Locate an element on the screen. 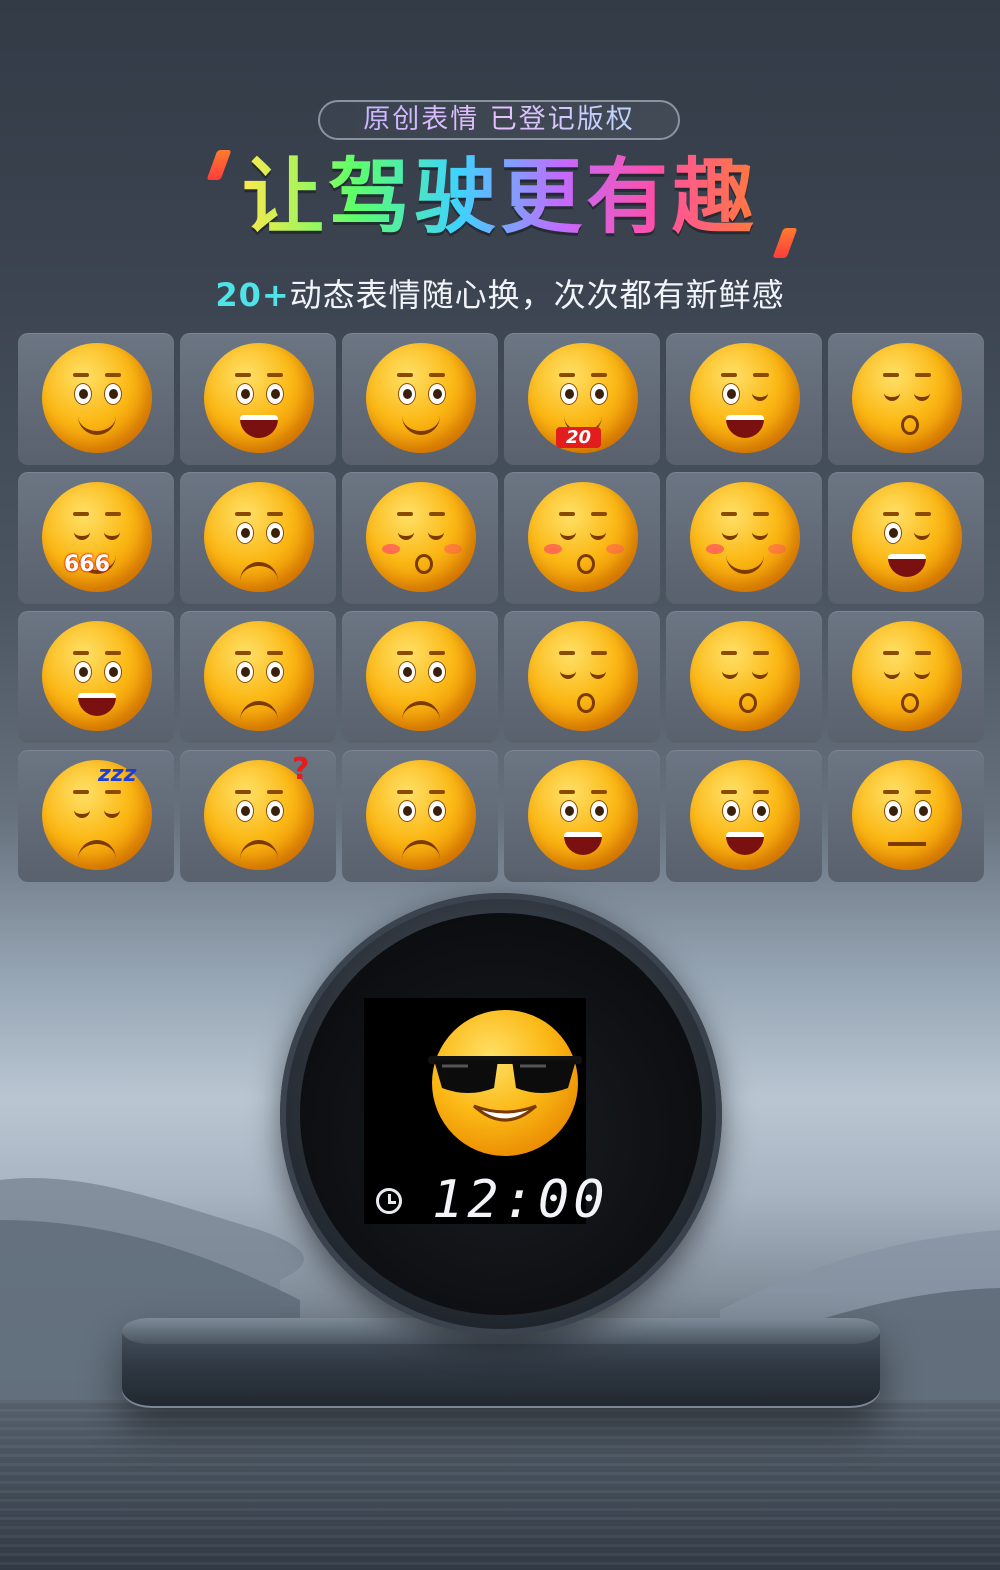 The height and width of the screenshot is (1570, 1000). teary-sad-face-icon is located at coordinates (259, 676).